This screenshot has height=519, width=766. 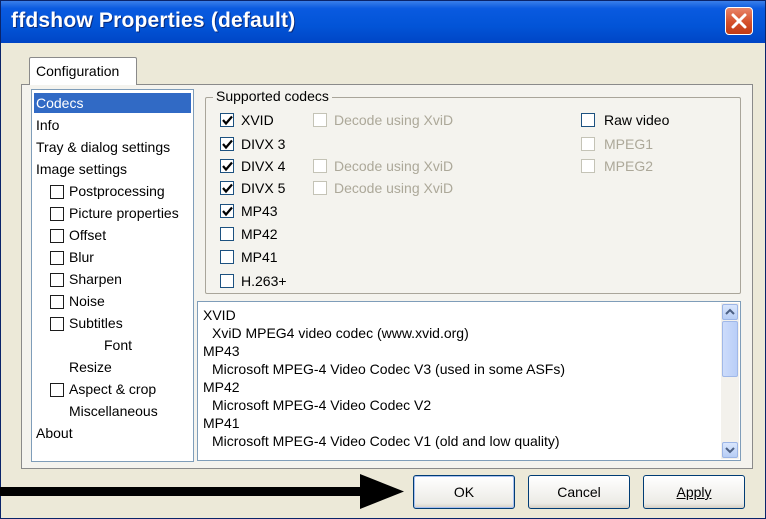 I want to click on h263plus-label: H.263+, so click(x=264, y=281).